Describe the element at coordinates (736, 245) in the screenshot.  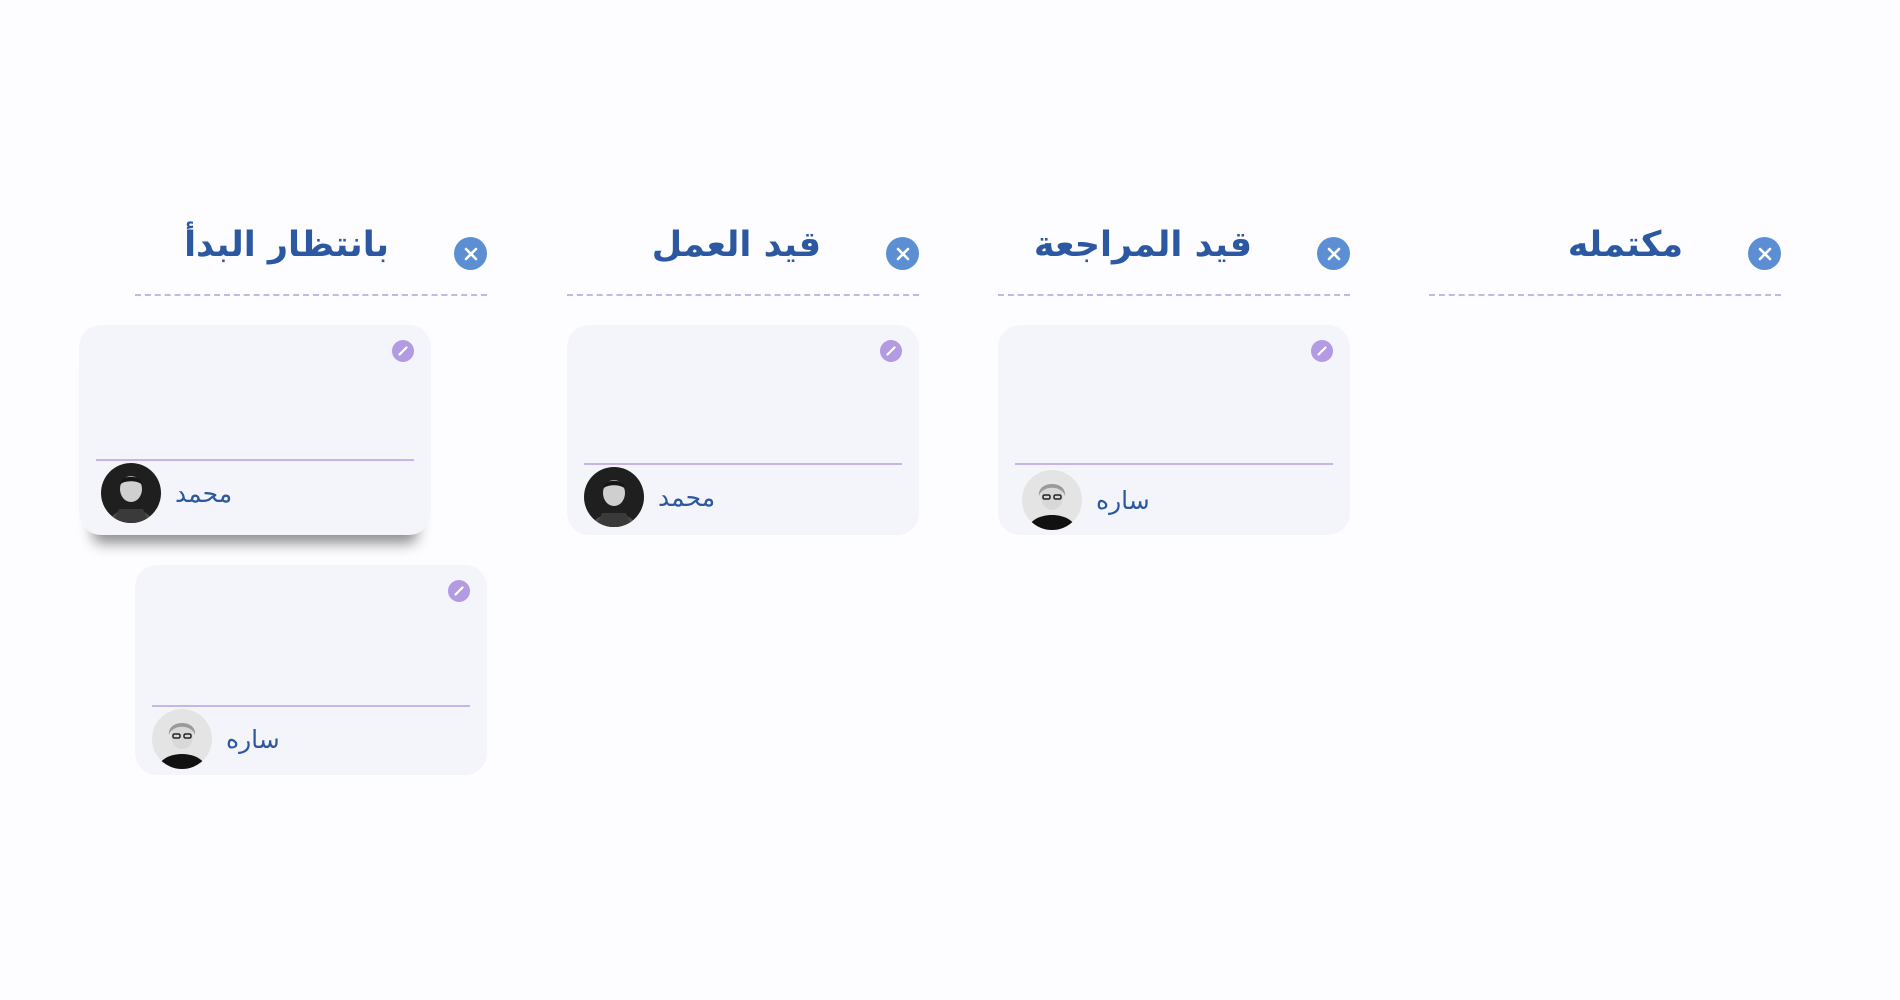
I see `column-title: قيد العمل` at that location.